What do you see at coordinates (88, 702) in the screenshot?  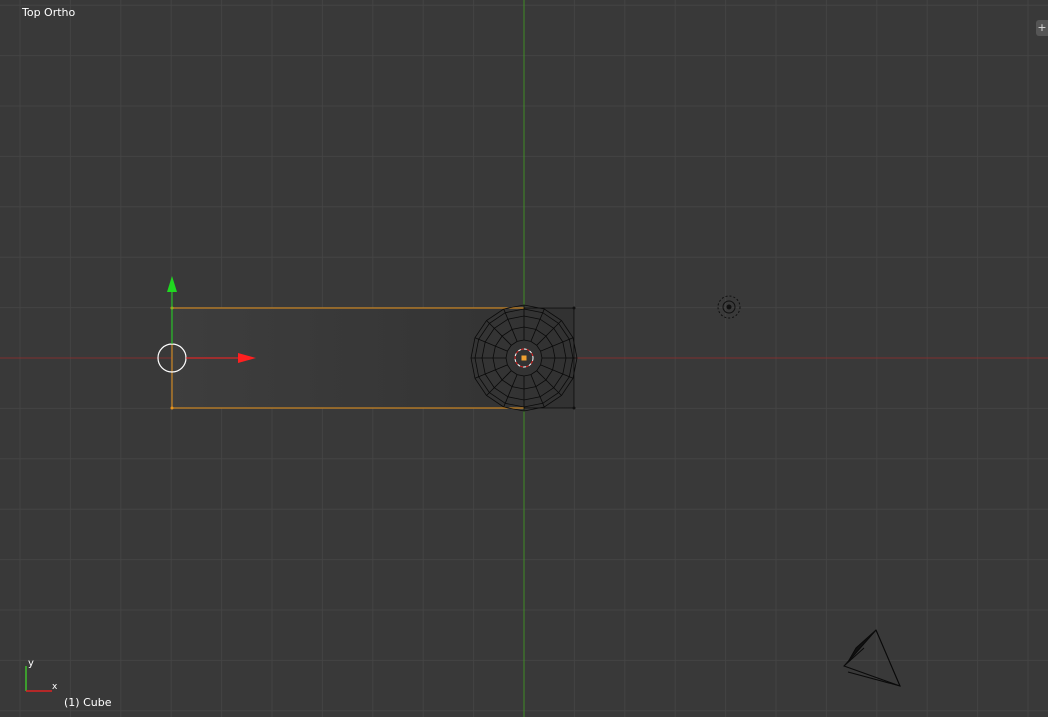 I see `active-object-info: (1) Cube` at bounding box center [88, 702].